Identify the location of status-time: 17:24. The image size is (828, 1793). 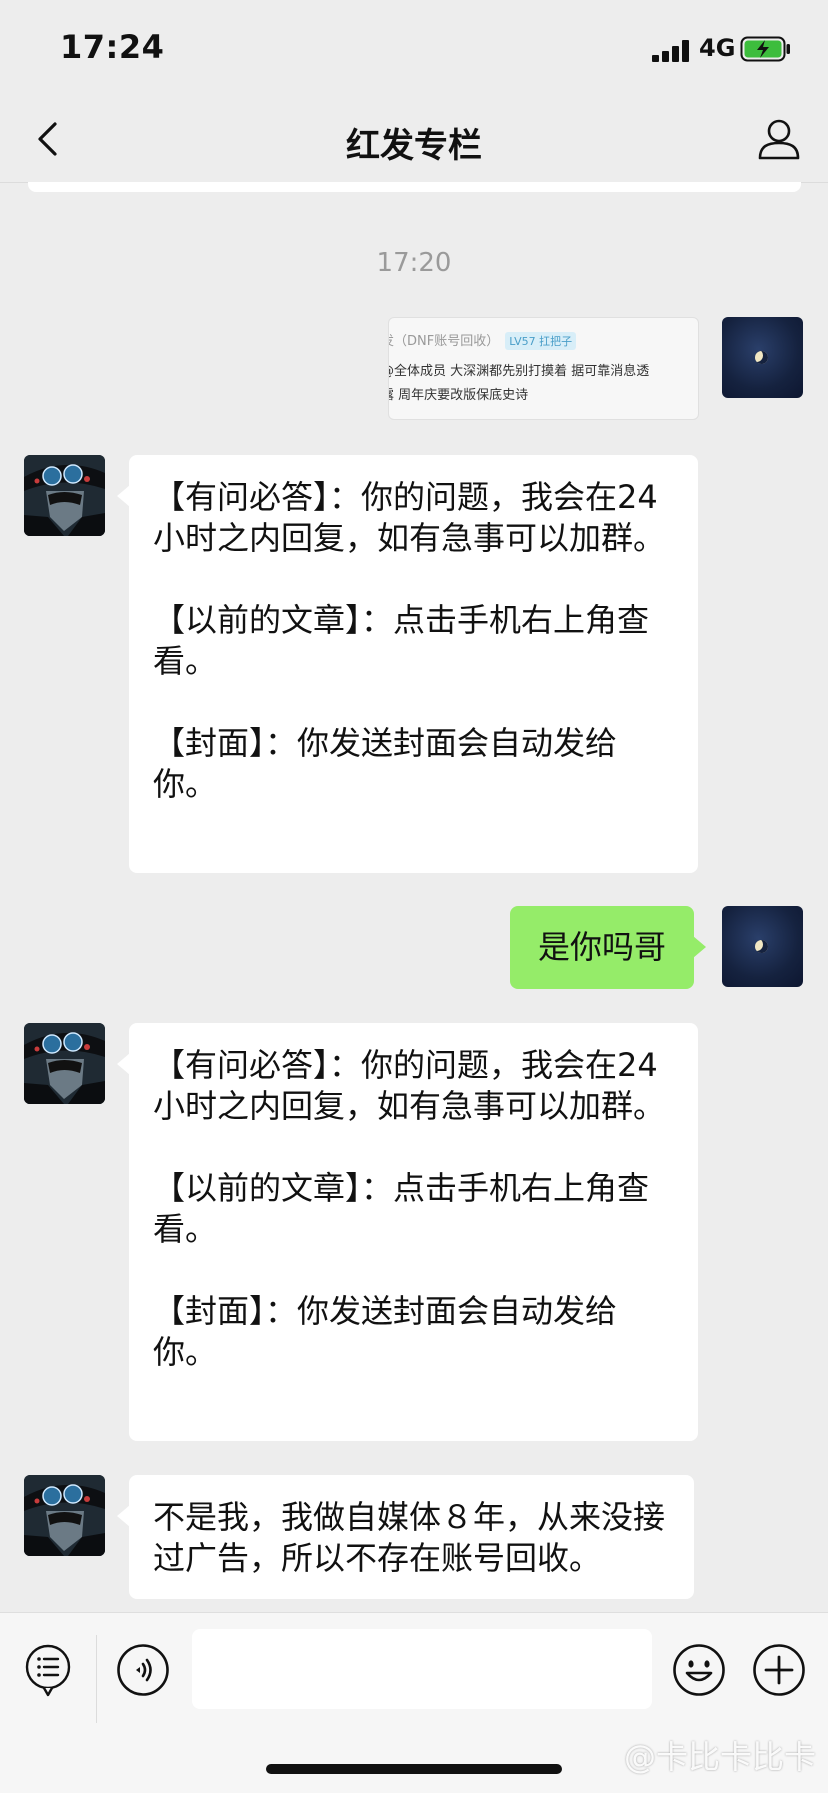
(112, 47).